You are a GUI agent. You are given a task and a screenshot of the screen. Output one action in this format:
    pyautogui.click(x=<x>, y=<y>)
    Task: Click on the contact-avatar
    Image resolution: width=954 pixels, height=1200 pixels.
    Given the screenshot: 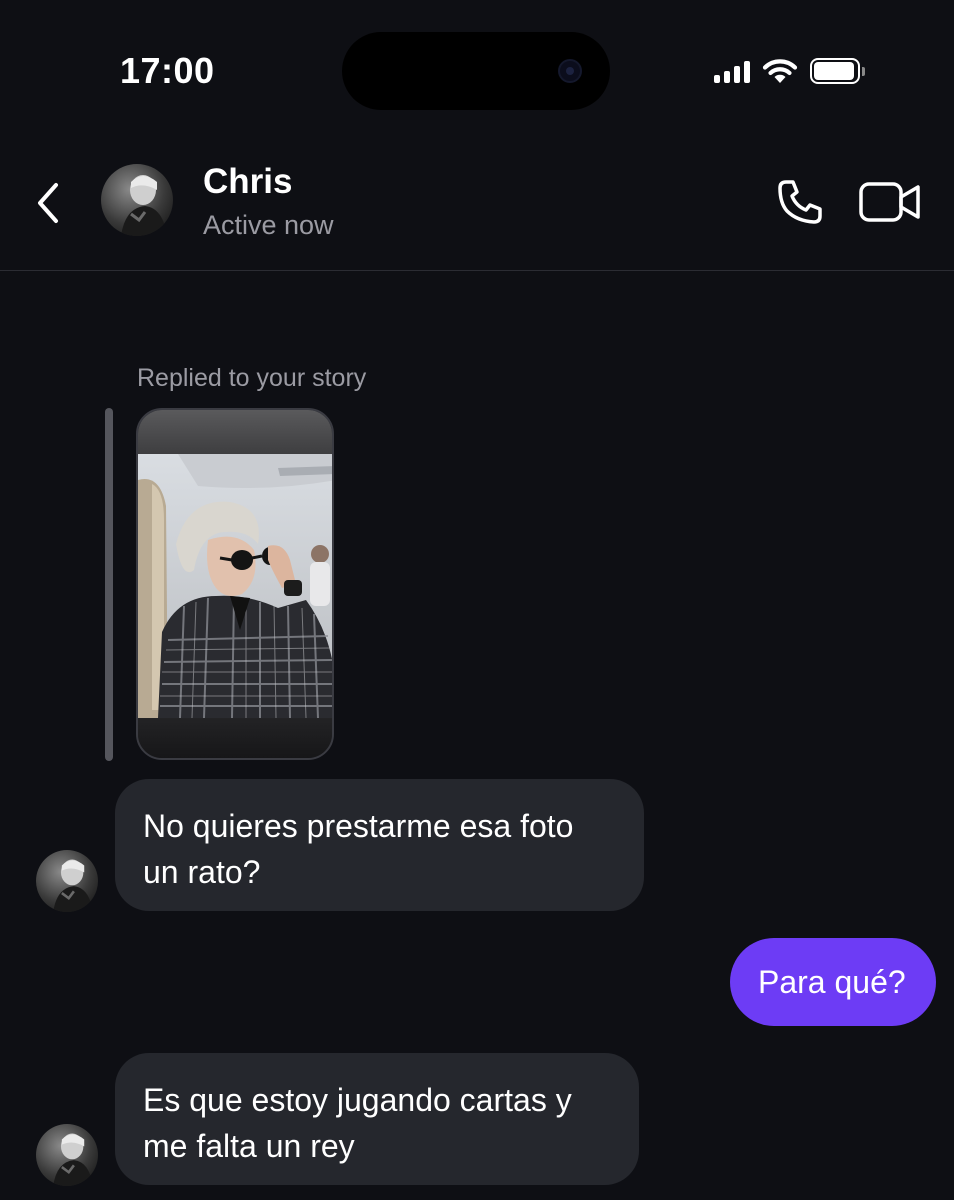 What is the action you would take?
    pyautogui.click(x=137, y=200)
    